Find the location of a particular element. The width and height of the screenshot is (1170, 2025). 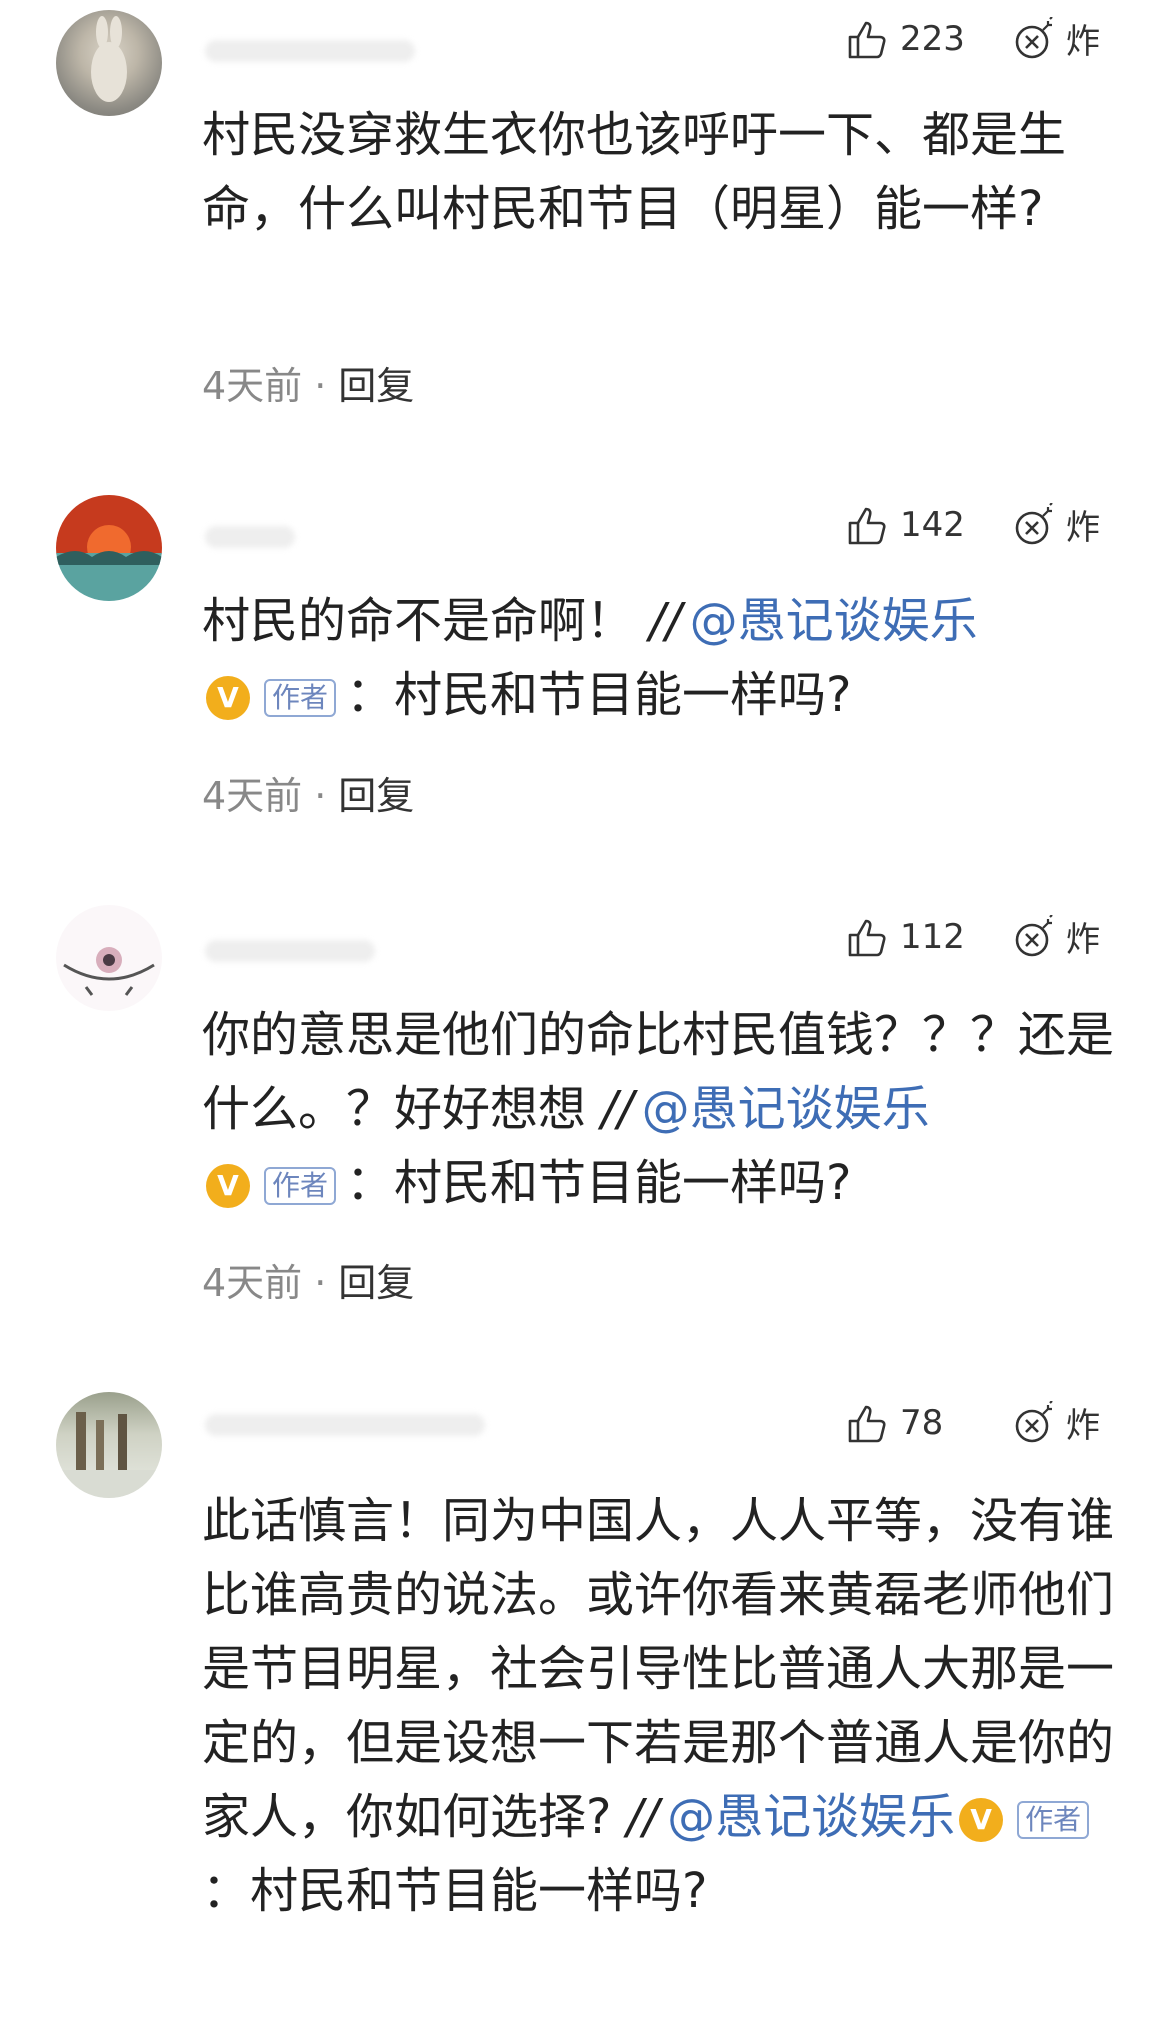

comment-actions: 142 炸 is located at coordinates (972, 524).